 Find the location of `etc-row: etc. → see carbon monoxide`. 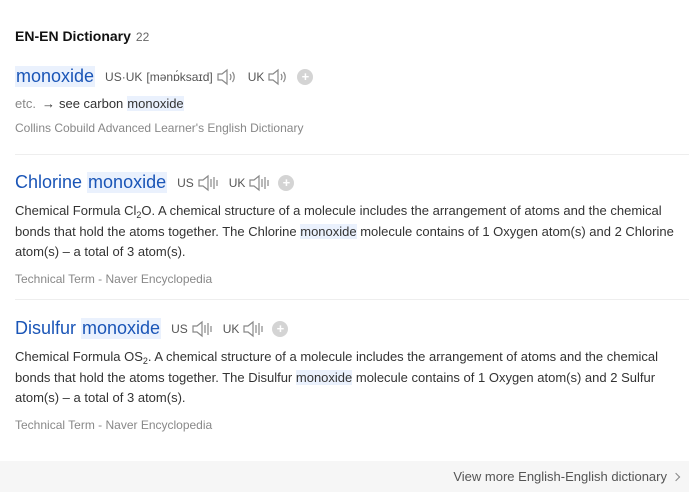

etc-row: etc. → see carbon monoxide is located at coordinates (352, 103).